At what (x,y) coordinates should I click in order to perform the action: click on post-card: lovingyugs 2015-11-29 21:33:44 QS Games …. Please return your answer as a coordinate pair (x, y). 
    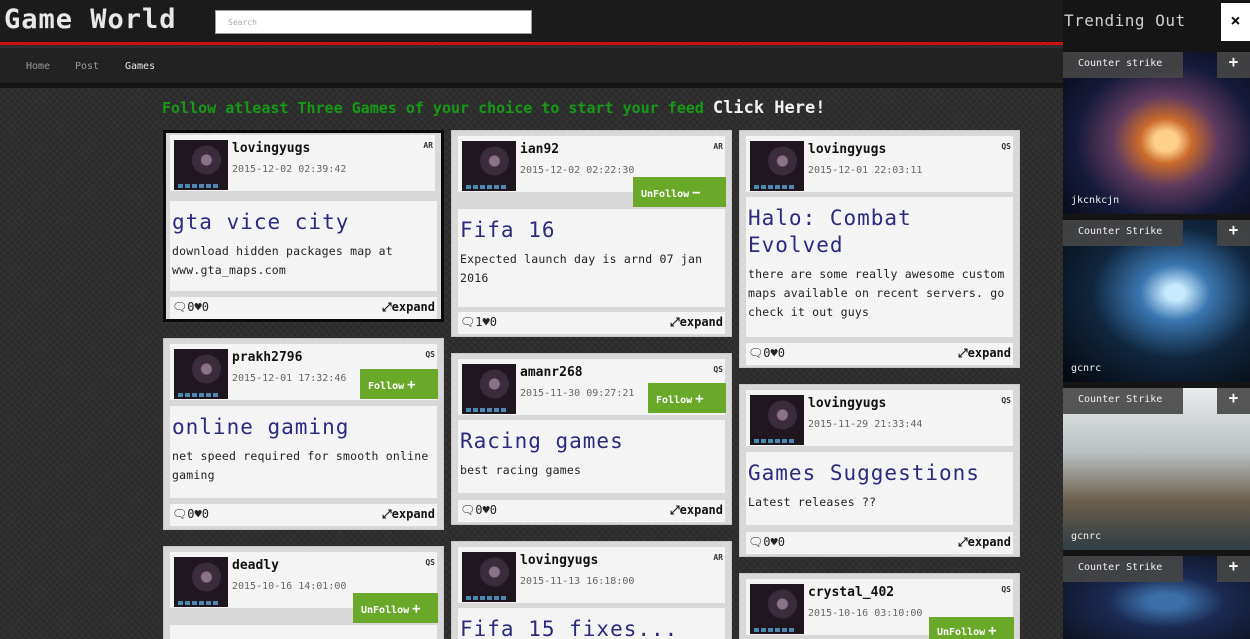
    Looking at the image, I should click on (879, 470).